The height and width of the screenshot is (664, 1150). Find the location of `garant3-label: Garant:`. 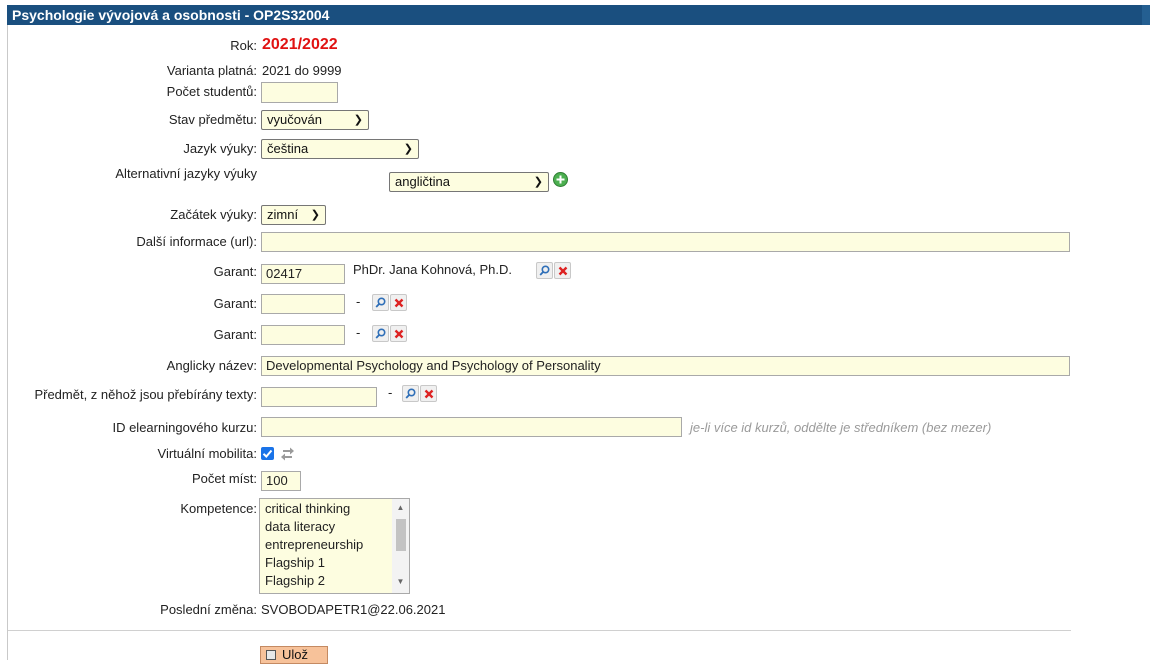

garant3-label: Garant: is located at coordinates (235, 334).